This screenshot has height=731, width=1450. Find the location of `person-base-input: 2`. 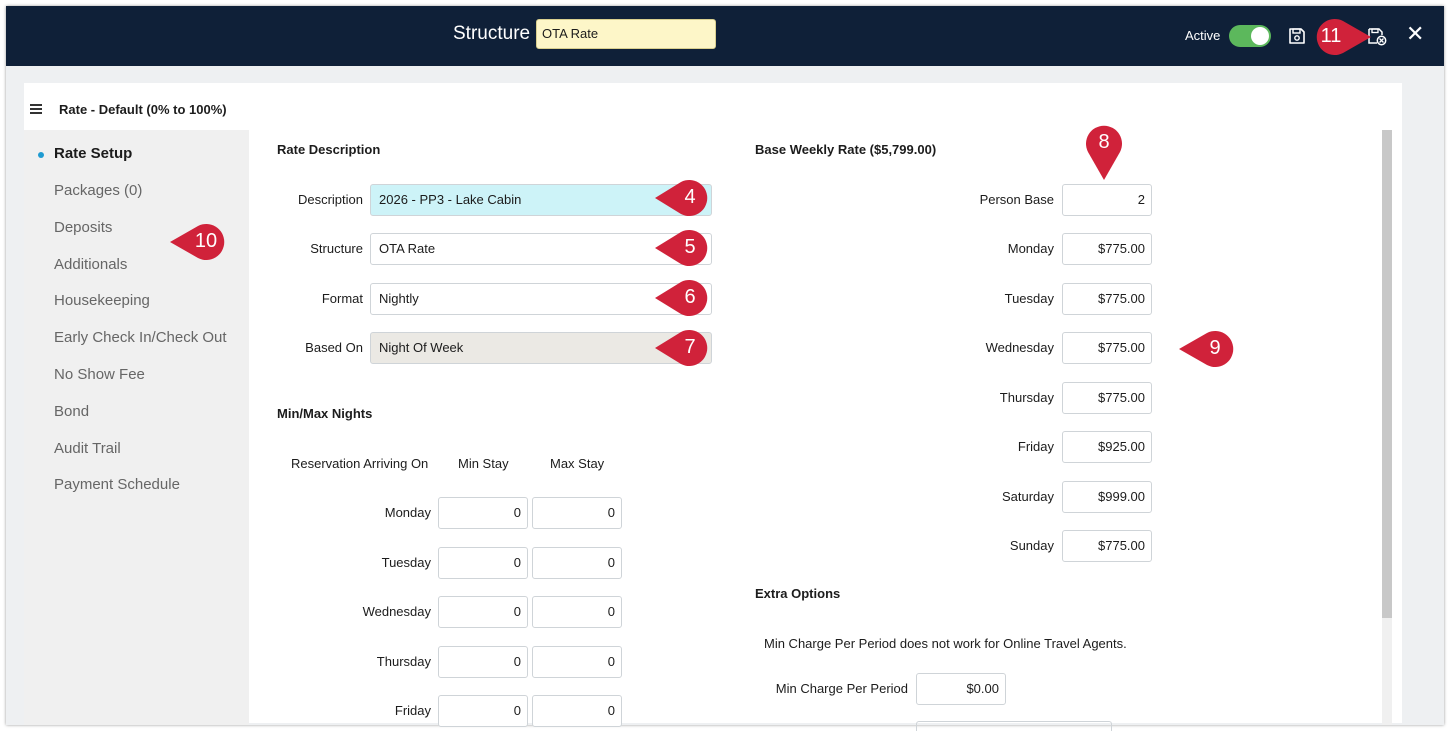

person-base-input: 2 is located at coordinates (1107, 200).